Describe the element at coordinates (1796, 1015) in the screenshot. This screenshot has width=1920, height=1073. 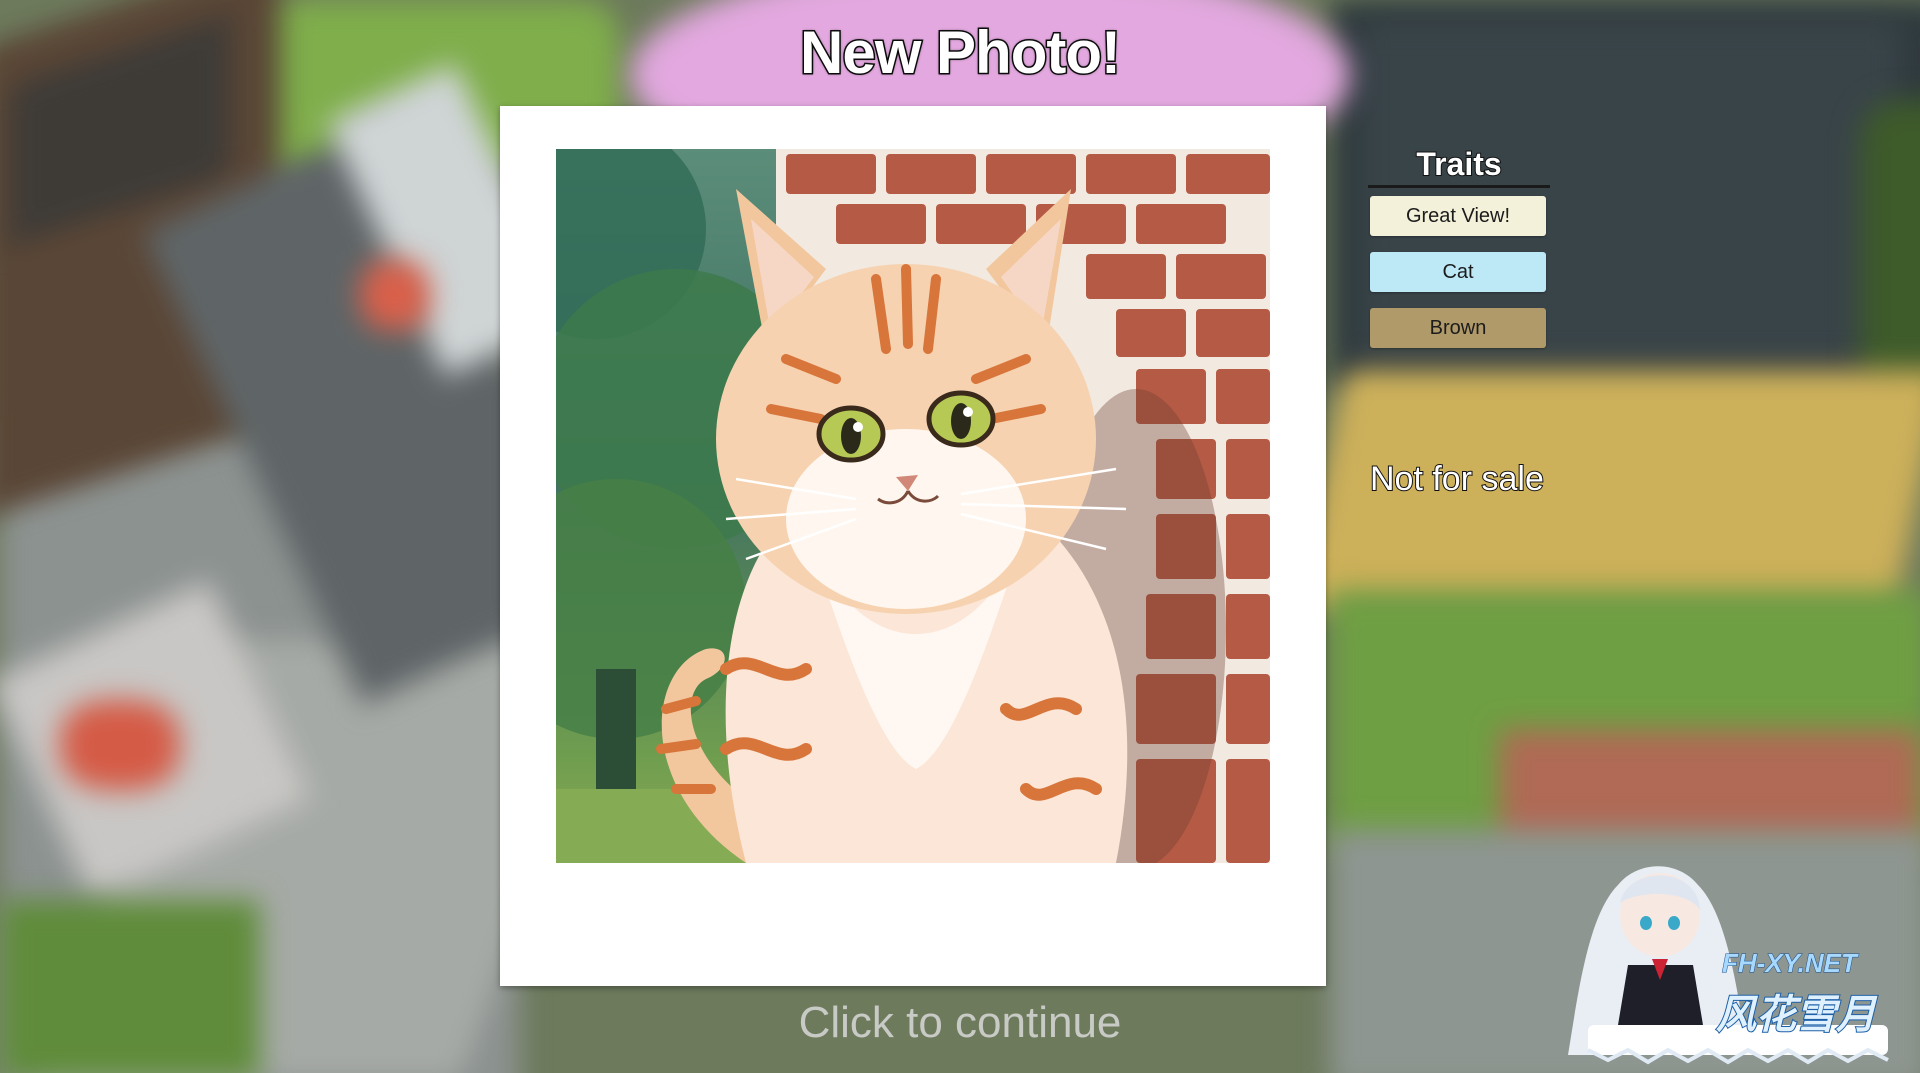
I see `watermark-brand-text: 风花雪月` at that location.